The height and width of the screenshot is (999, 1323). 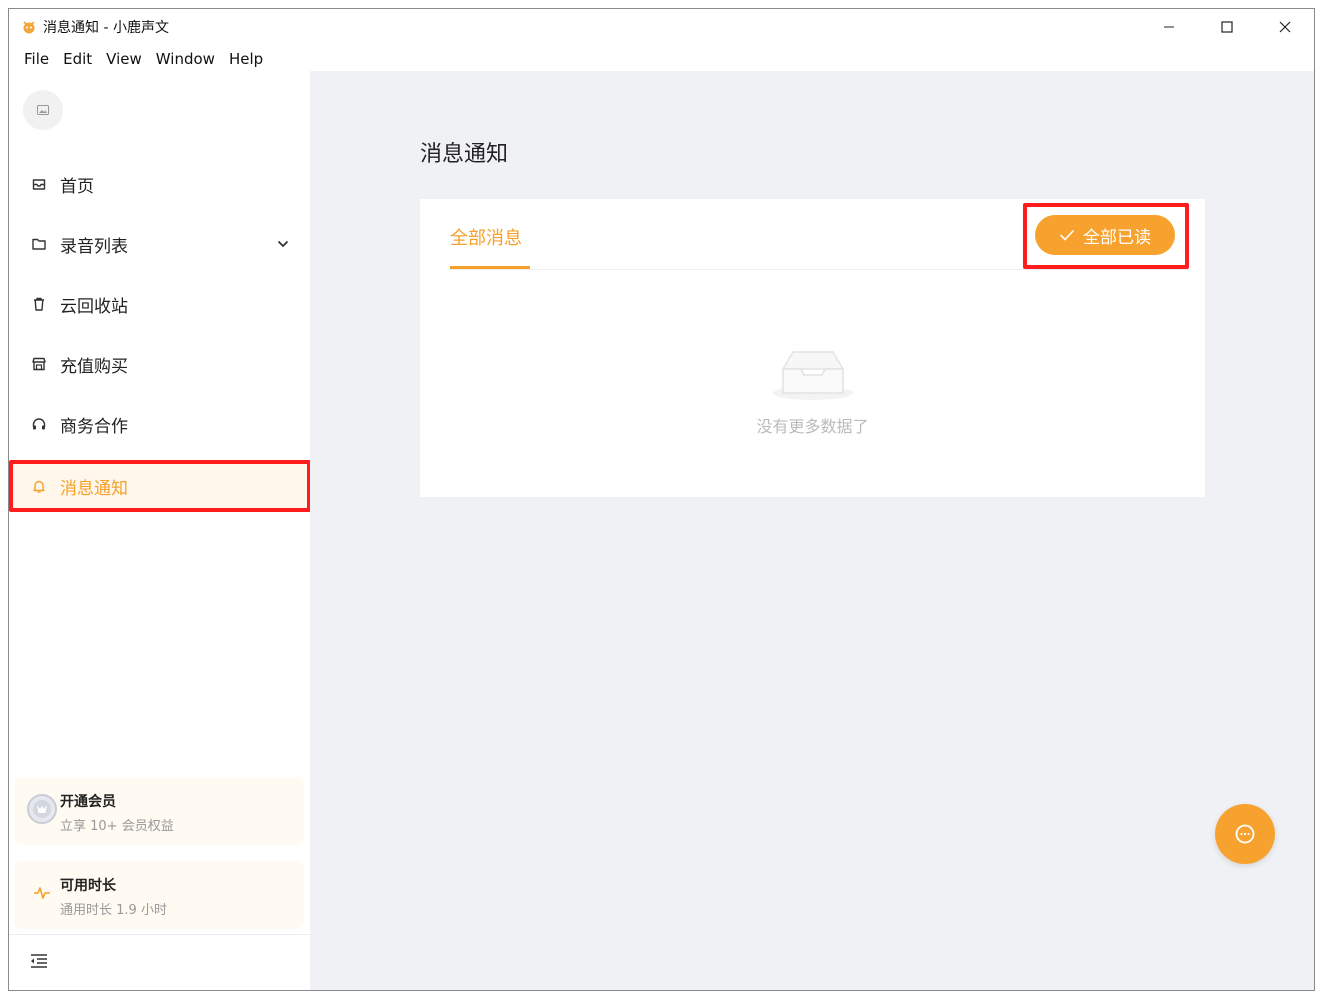 What do you see at coordinates (159, 304) in the screenshot?
I see `sidebar-item-recycle-bin: 云回收站` at bounding box center [159, 304].